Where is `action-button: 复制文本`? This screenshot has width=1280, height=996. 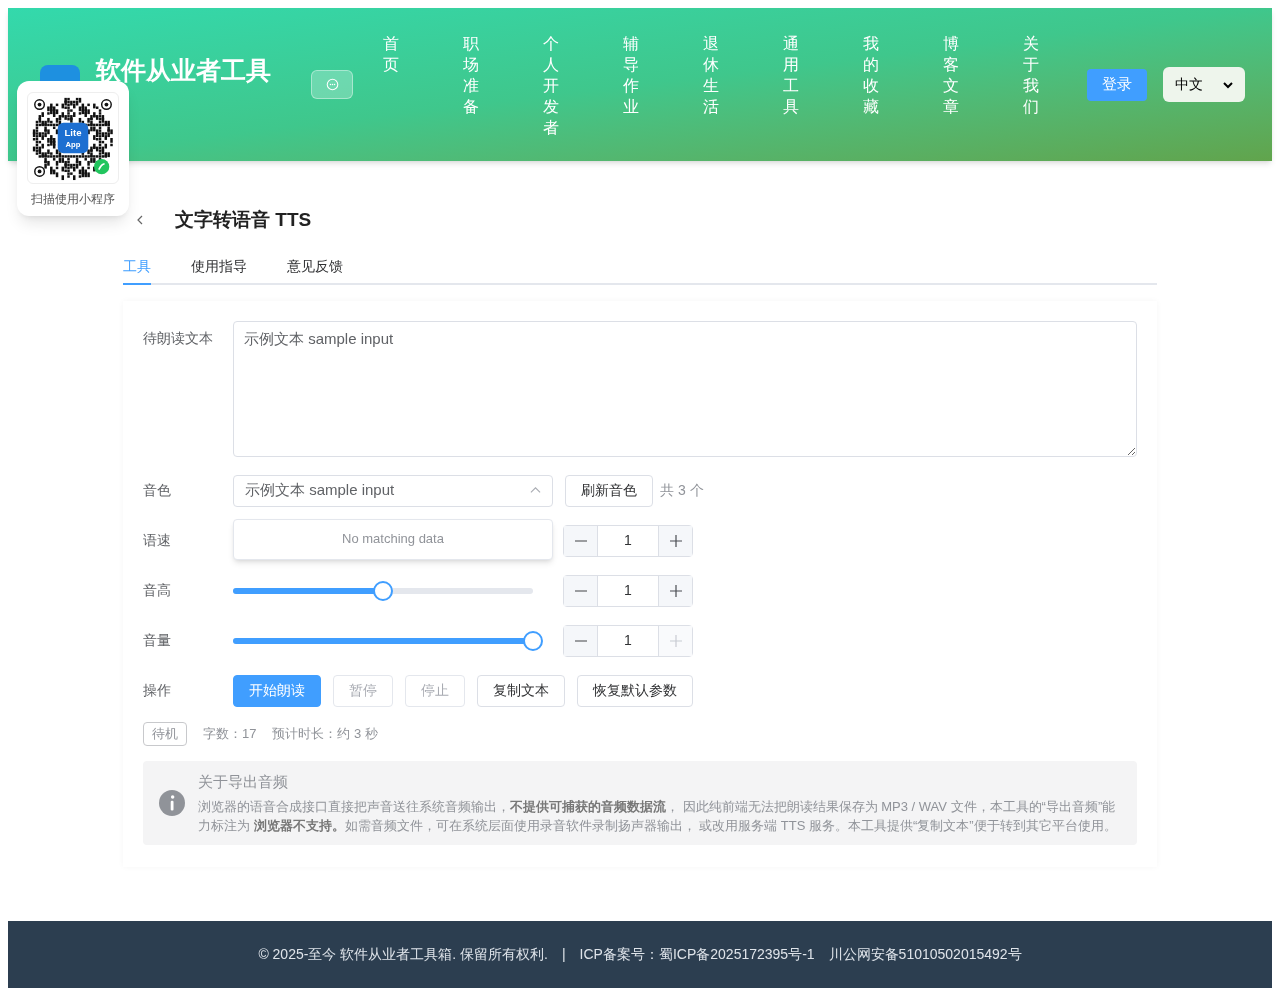
action-button: 复制文本 is located at coordinates (521, 690).